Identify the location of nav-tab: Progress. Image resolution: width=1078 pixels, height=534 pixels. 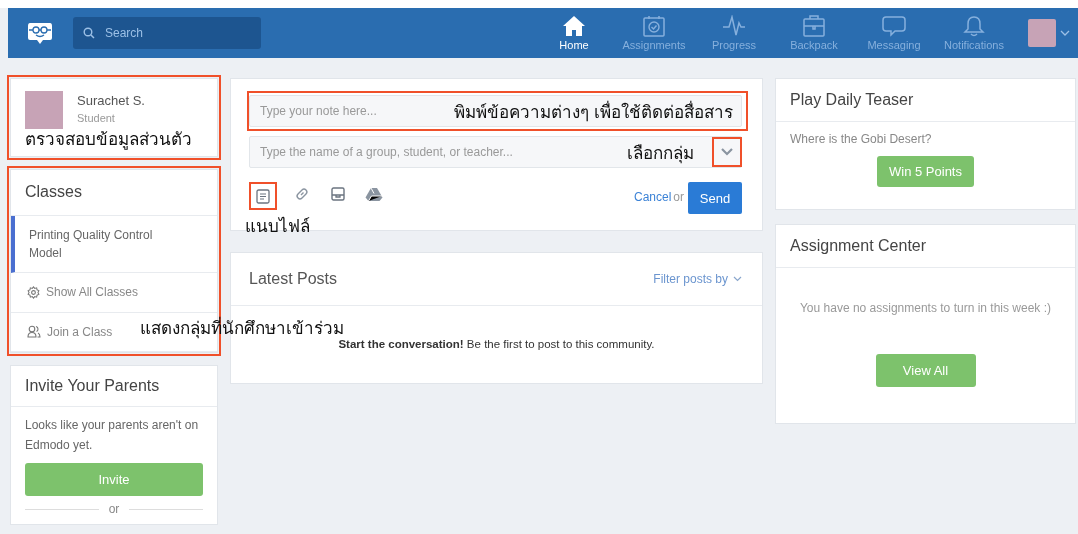
(734, 33).